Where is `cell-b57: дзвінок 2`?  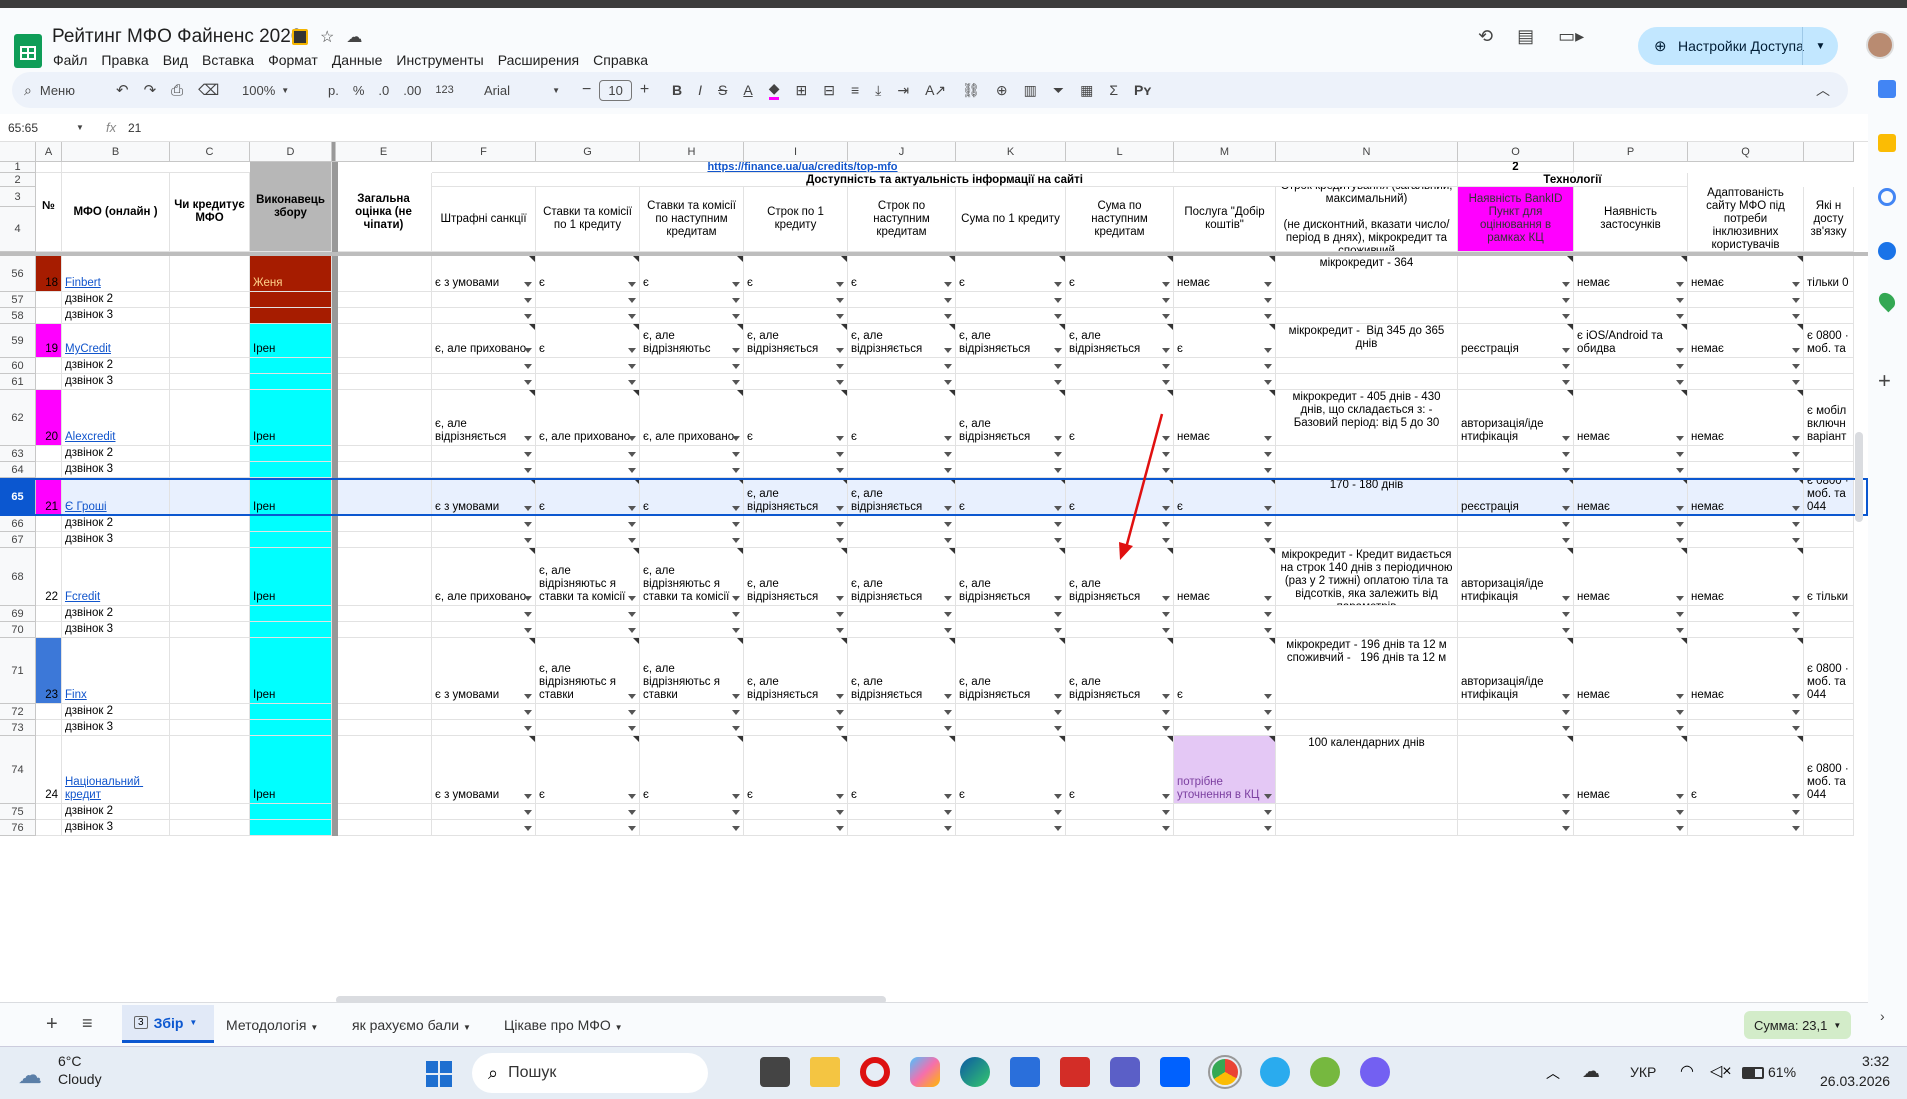
cell-b57: дзвінок 2 is located at coordinates (116, 300).